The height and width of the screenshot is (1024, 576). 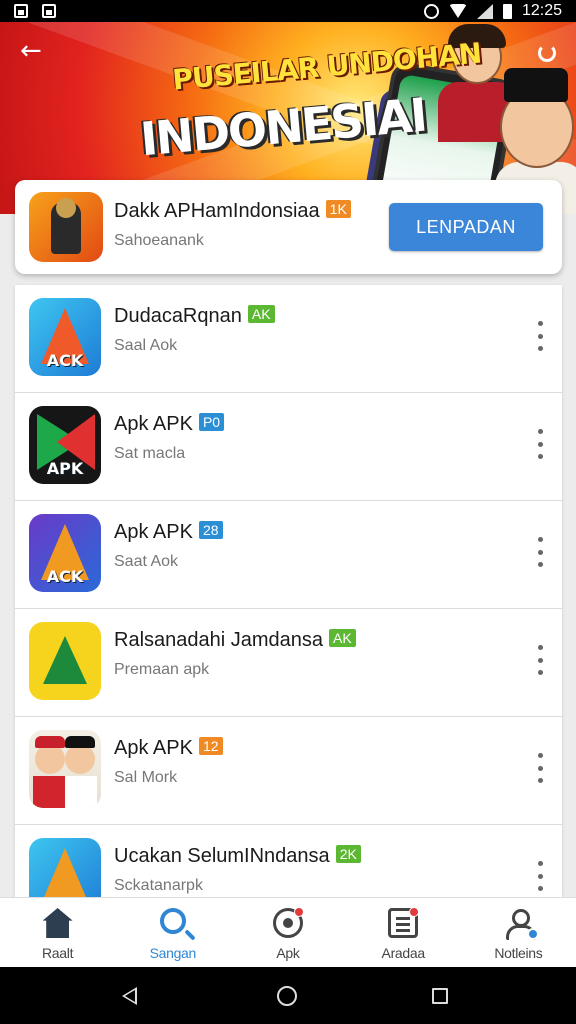 What do you see at coordinates (169, 424) in the screenshot?
I see `app-name: Apk APK P0` at bounding box center [169, 424].